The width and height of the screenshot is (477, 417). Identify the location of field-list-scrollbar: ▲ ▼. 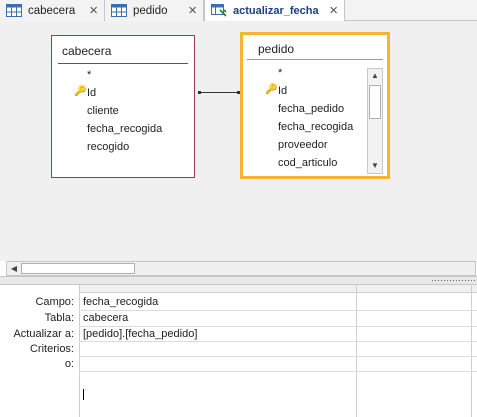
(375, 121).